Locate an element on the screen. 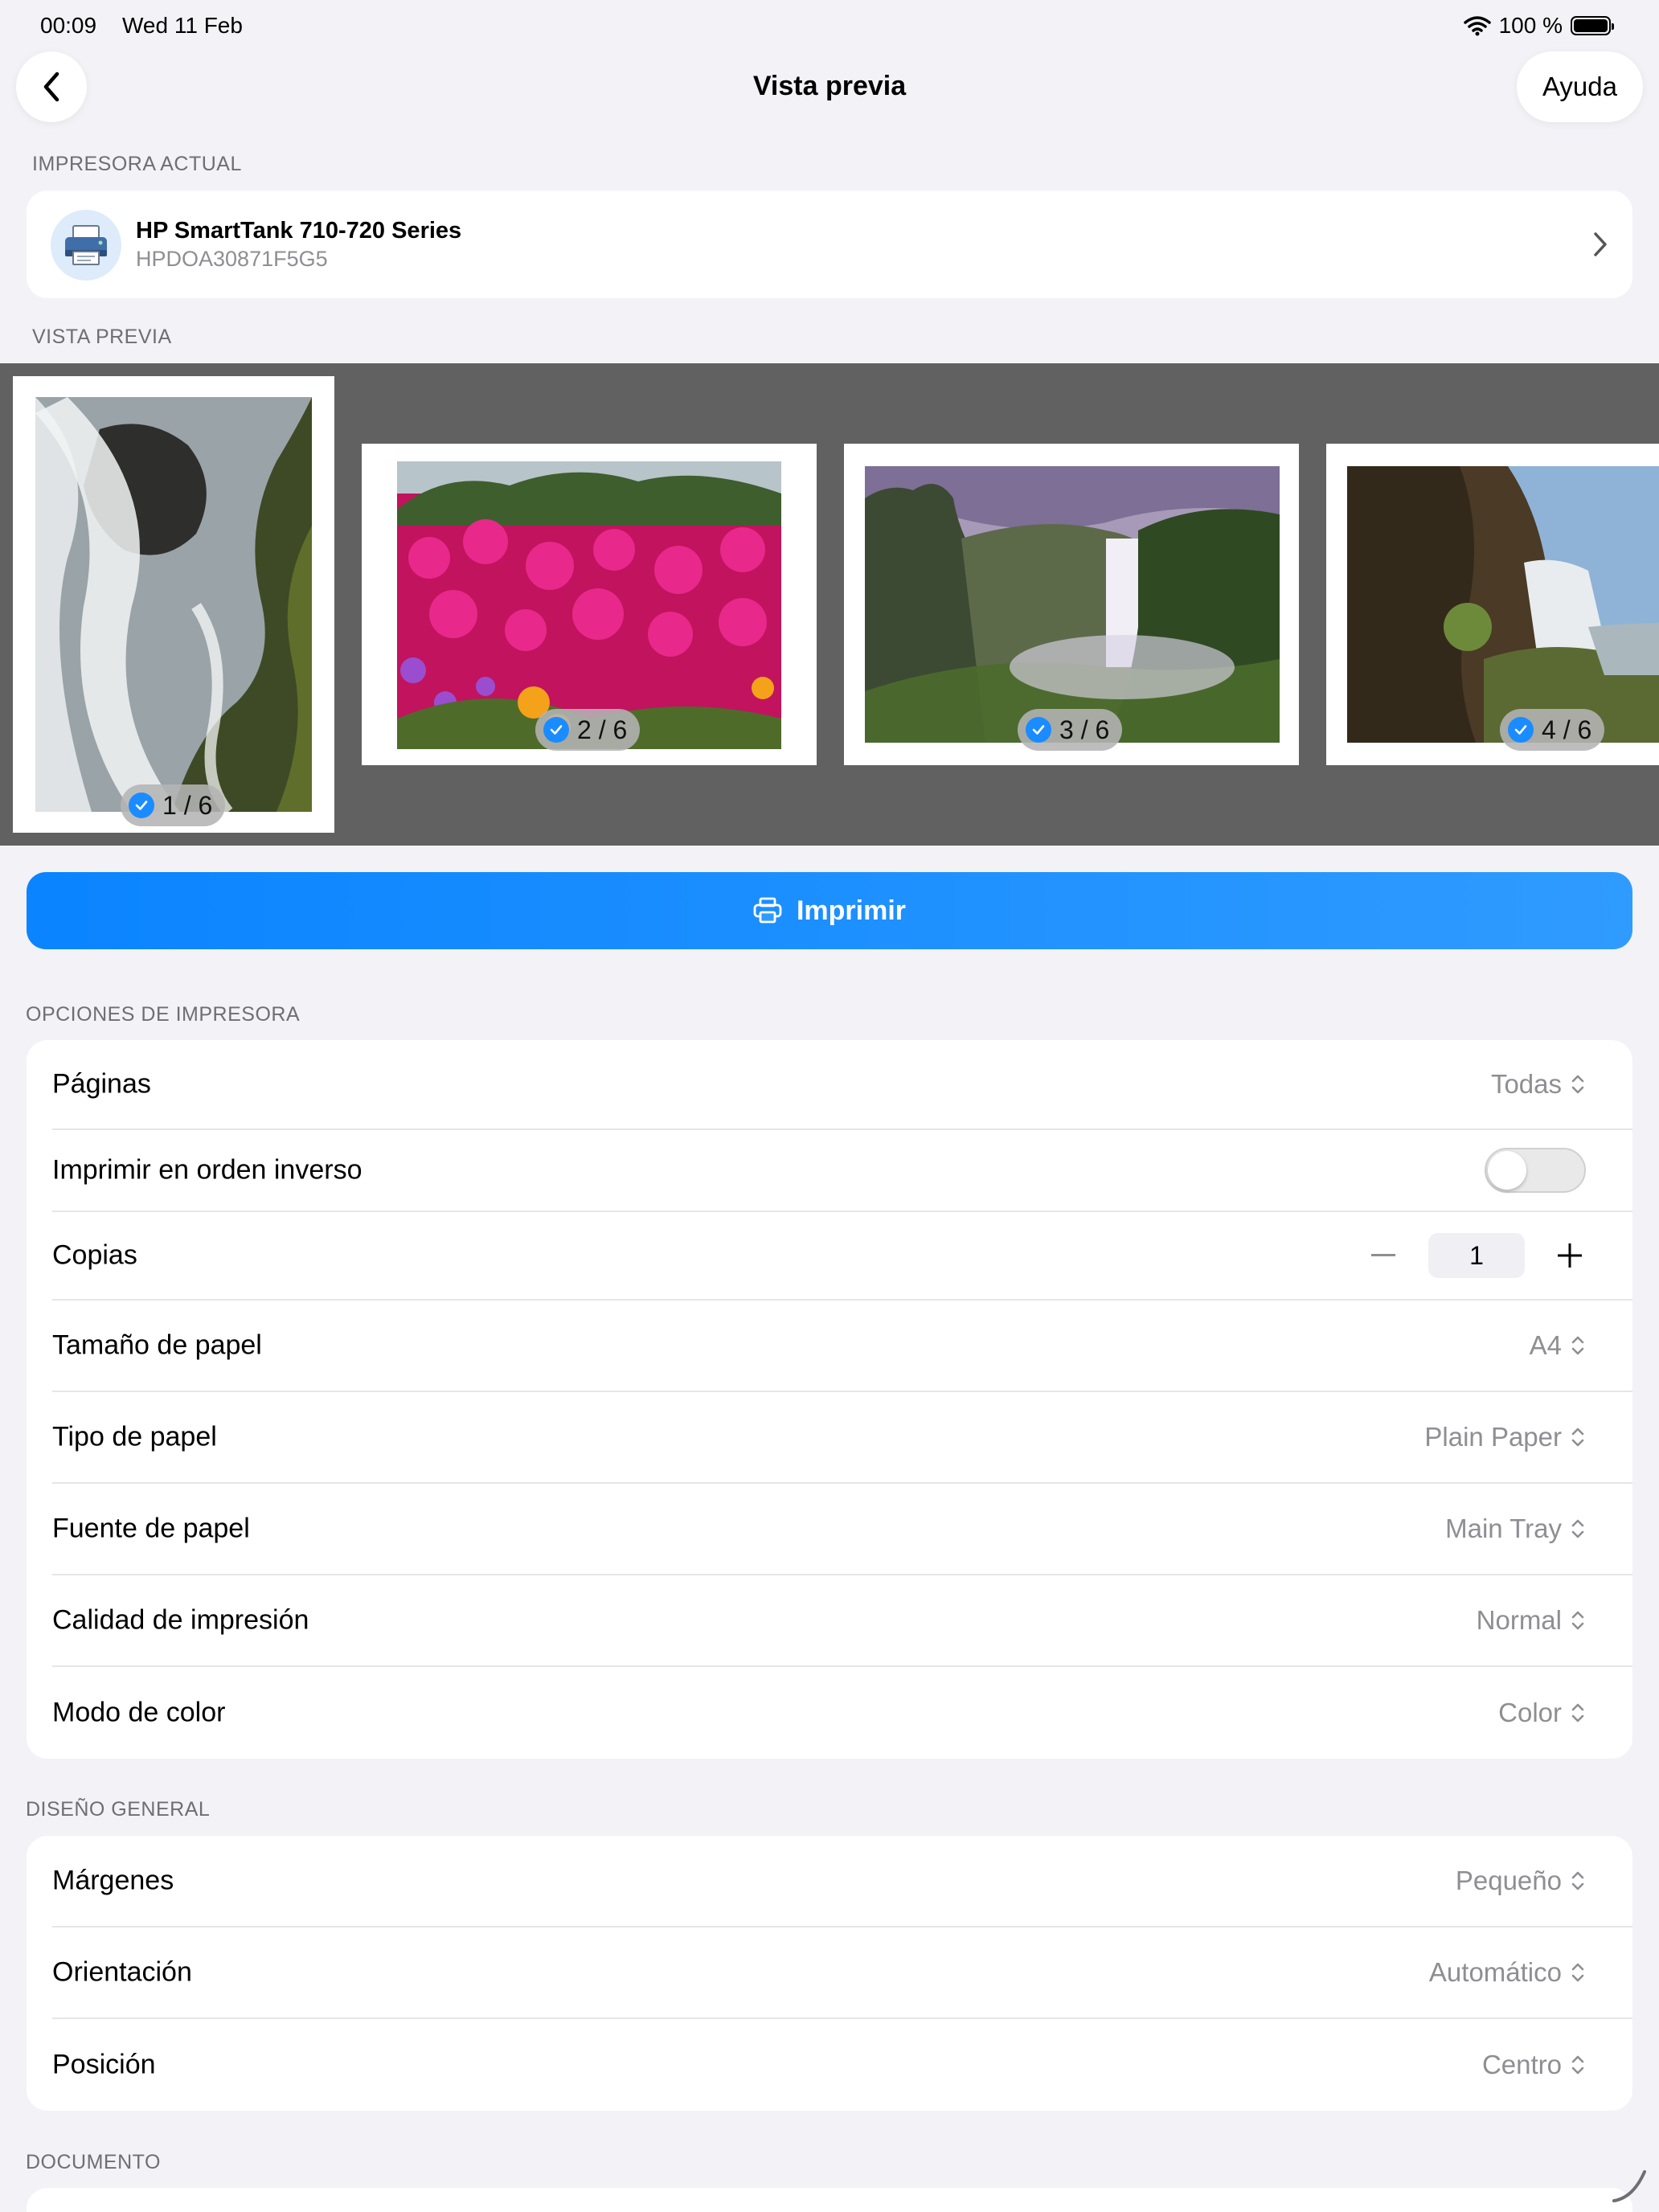  page-badge-label: 3 / 6 is located at coordinates (1084, 729).